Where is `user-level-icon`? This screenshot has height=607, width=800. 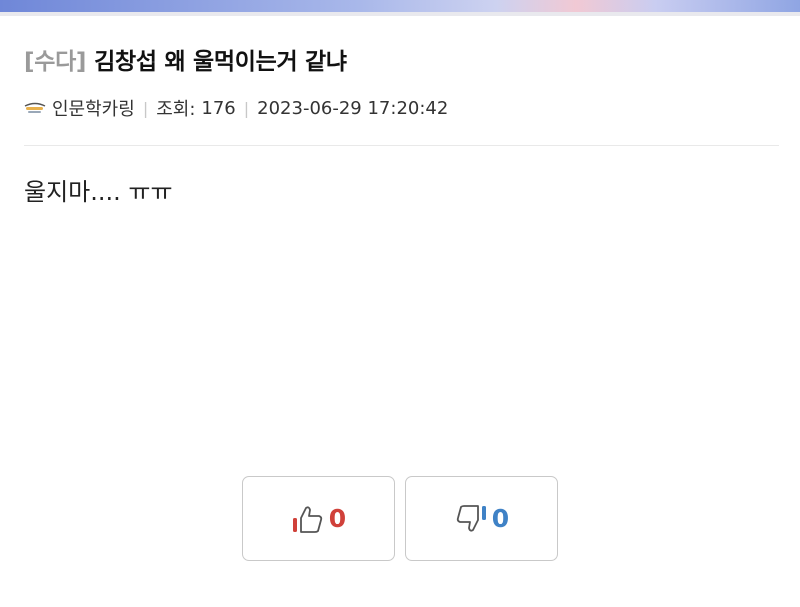 user-level-icon is located at coordinates (35, 107).